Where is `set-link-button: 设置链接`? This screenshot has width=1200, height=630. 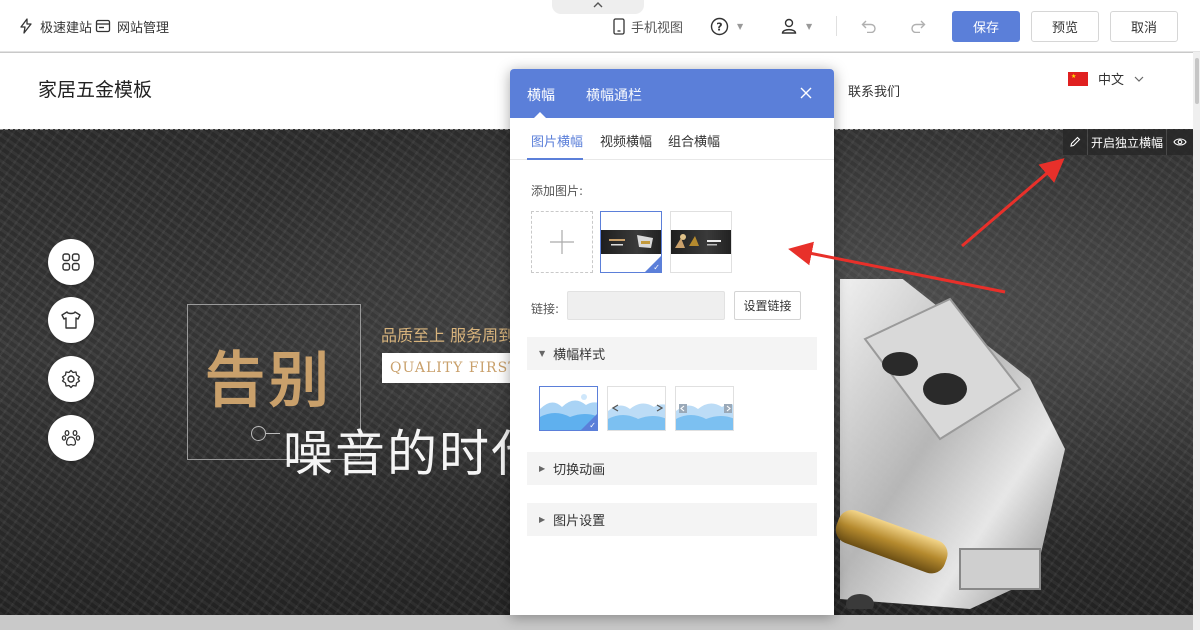
set-link-button: 设置链接 is located at coordinates (767, 305).